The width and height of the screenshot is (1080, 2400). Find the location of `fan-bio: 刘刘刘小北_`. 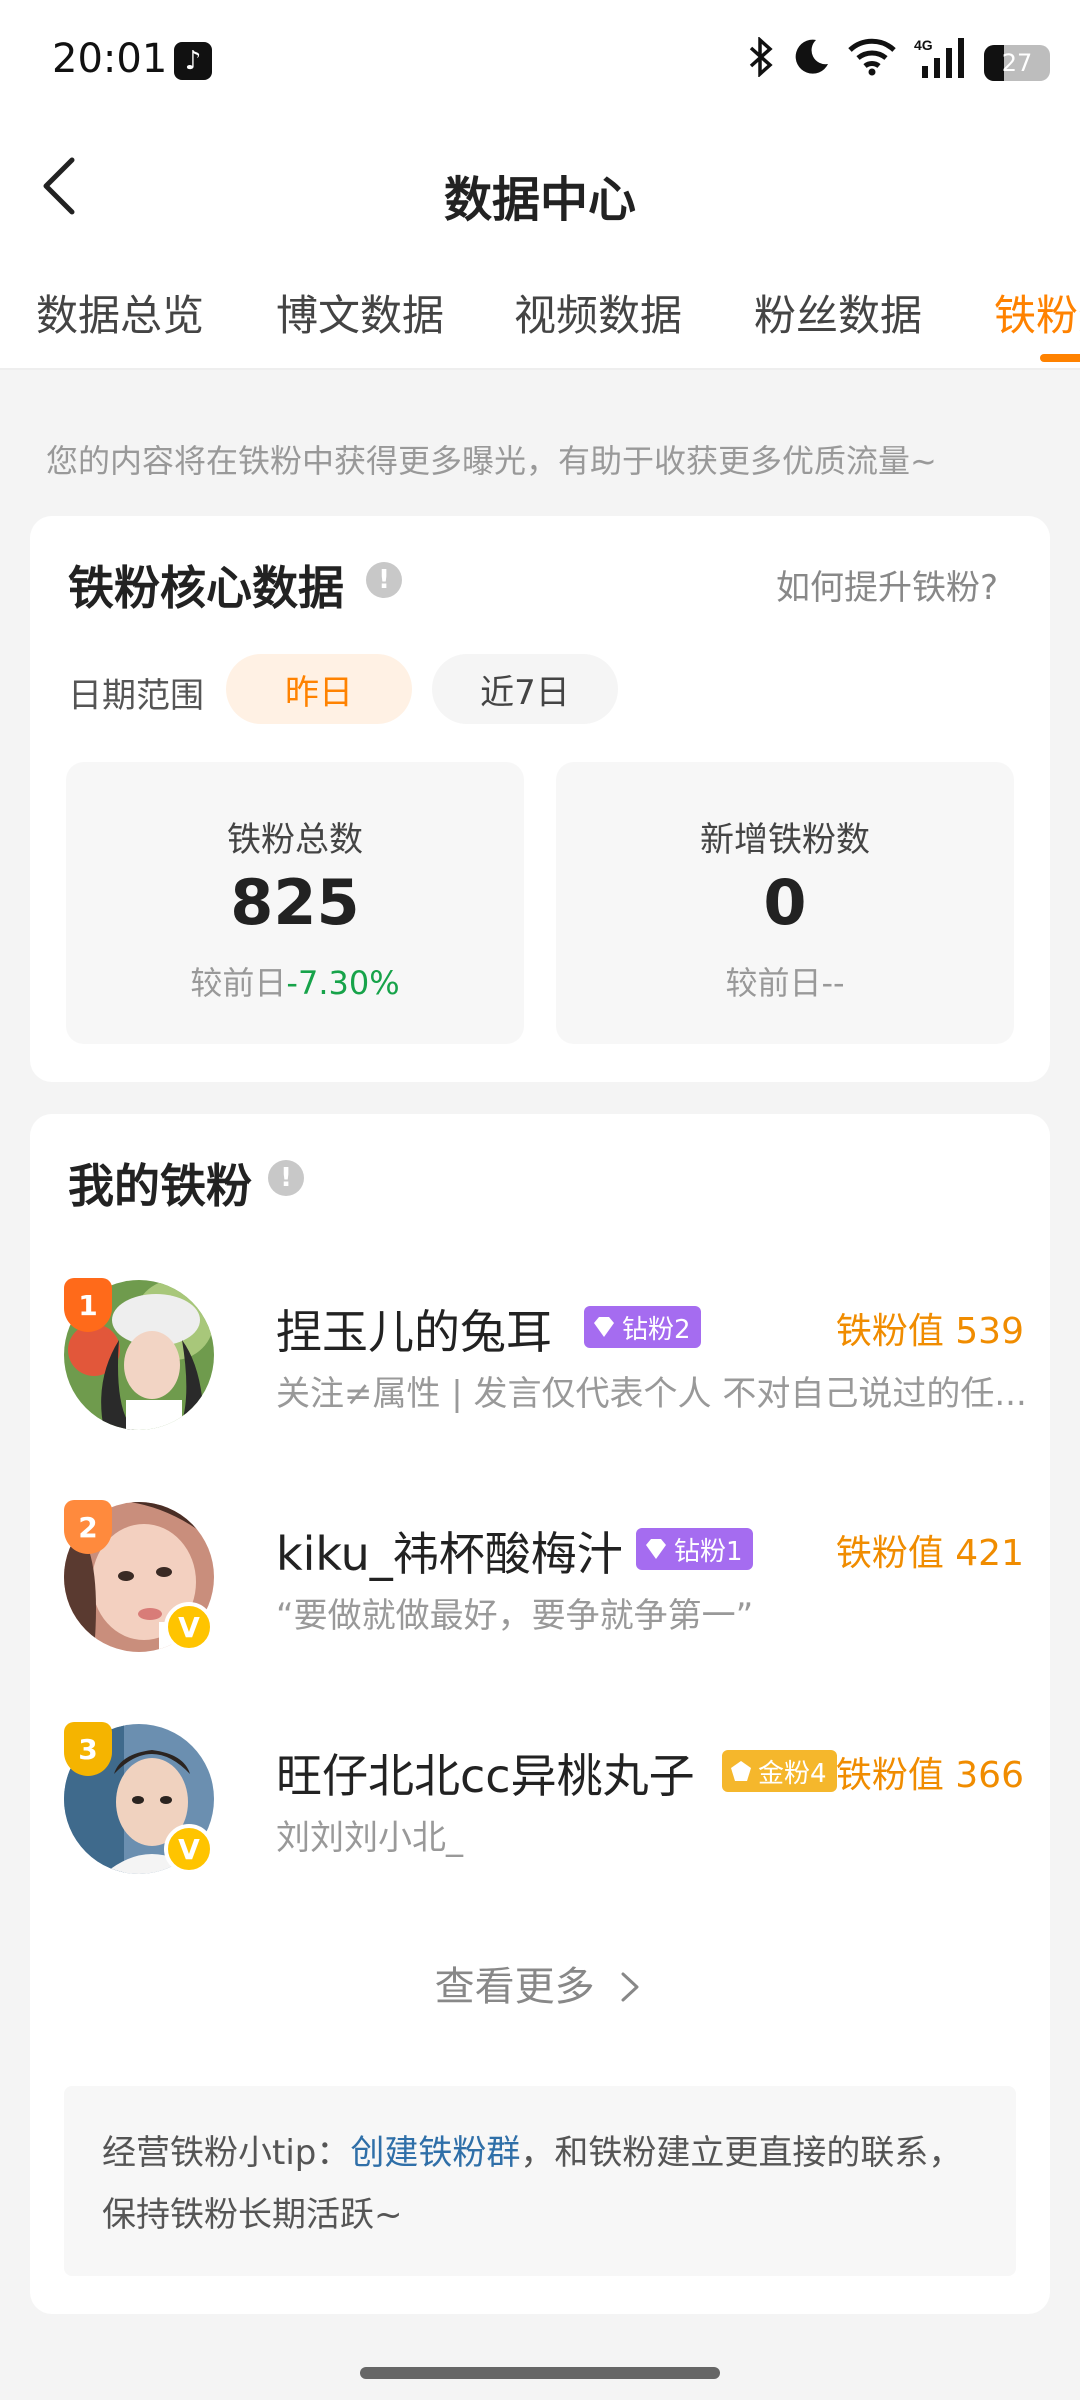

fan-bio: 刘刘刘小北_ is located at coordinates (369, 1838).